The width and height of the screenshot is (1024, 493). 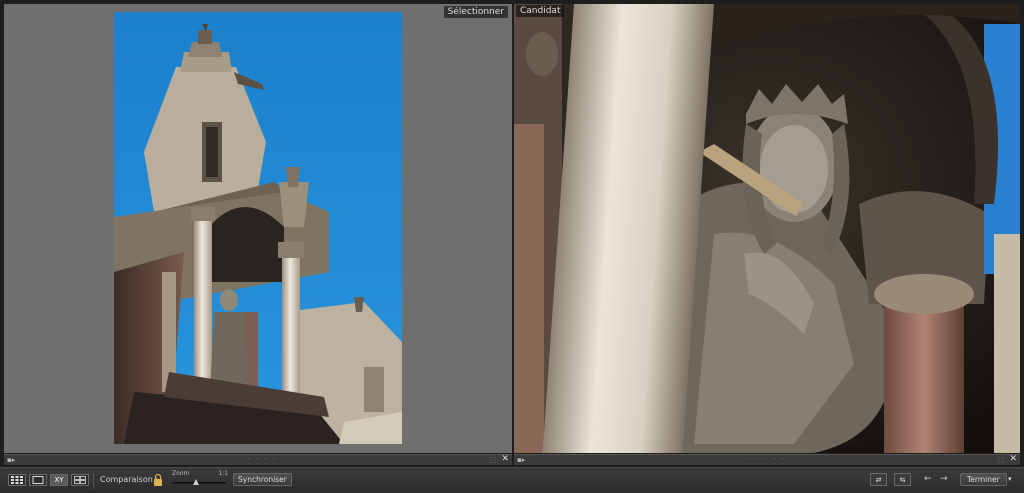 I want to click on loupe-view-icon, so click(x=38, y=480).